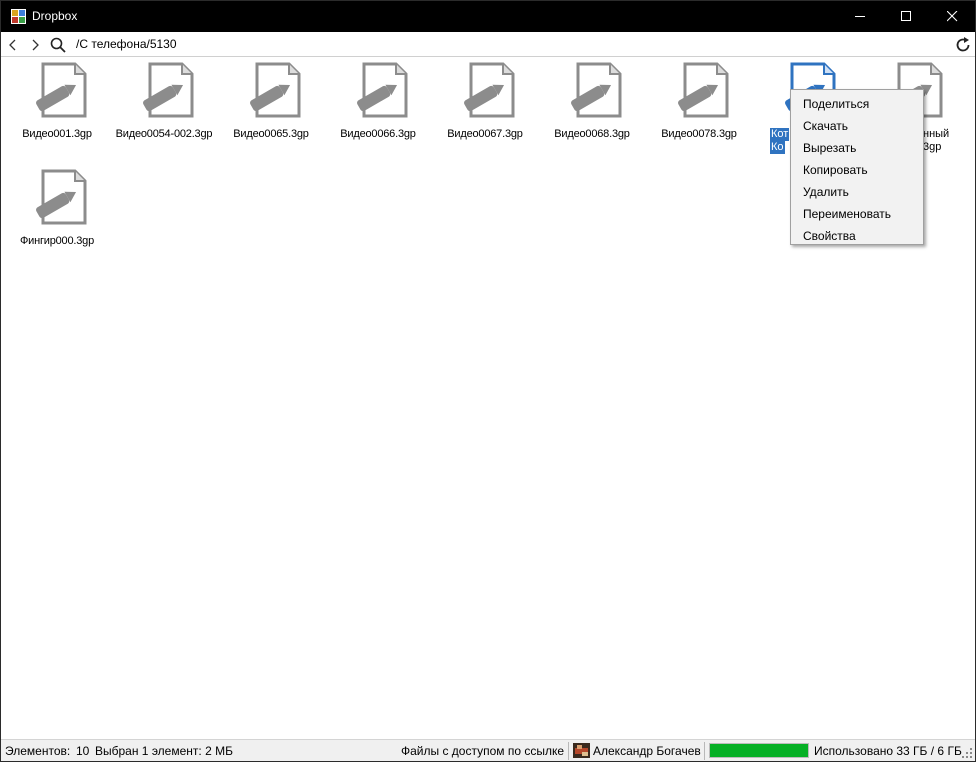 Image resolution: width=976 pixels, height=762 pixels. I want to click on forward-arrow-icon, so click(35, 45).